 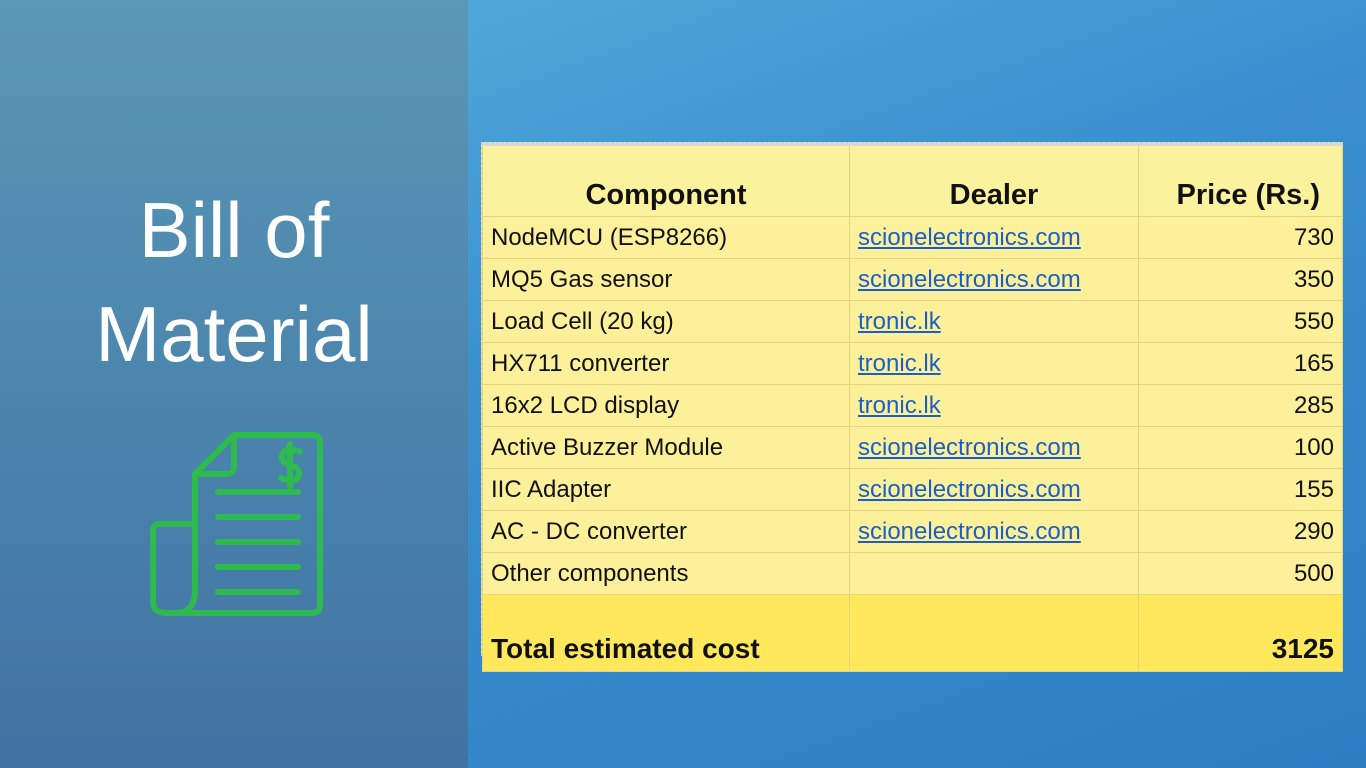 I want to click on price-cell: 285, so click(x=1240, y=405).